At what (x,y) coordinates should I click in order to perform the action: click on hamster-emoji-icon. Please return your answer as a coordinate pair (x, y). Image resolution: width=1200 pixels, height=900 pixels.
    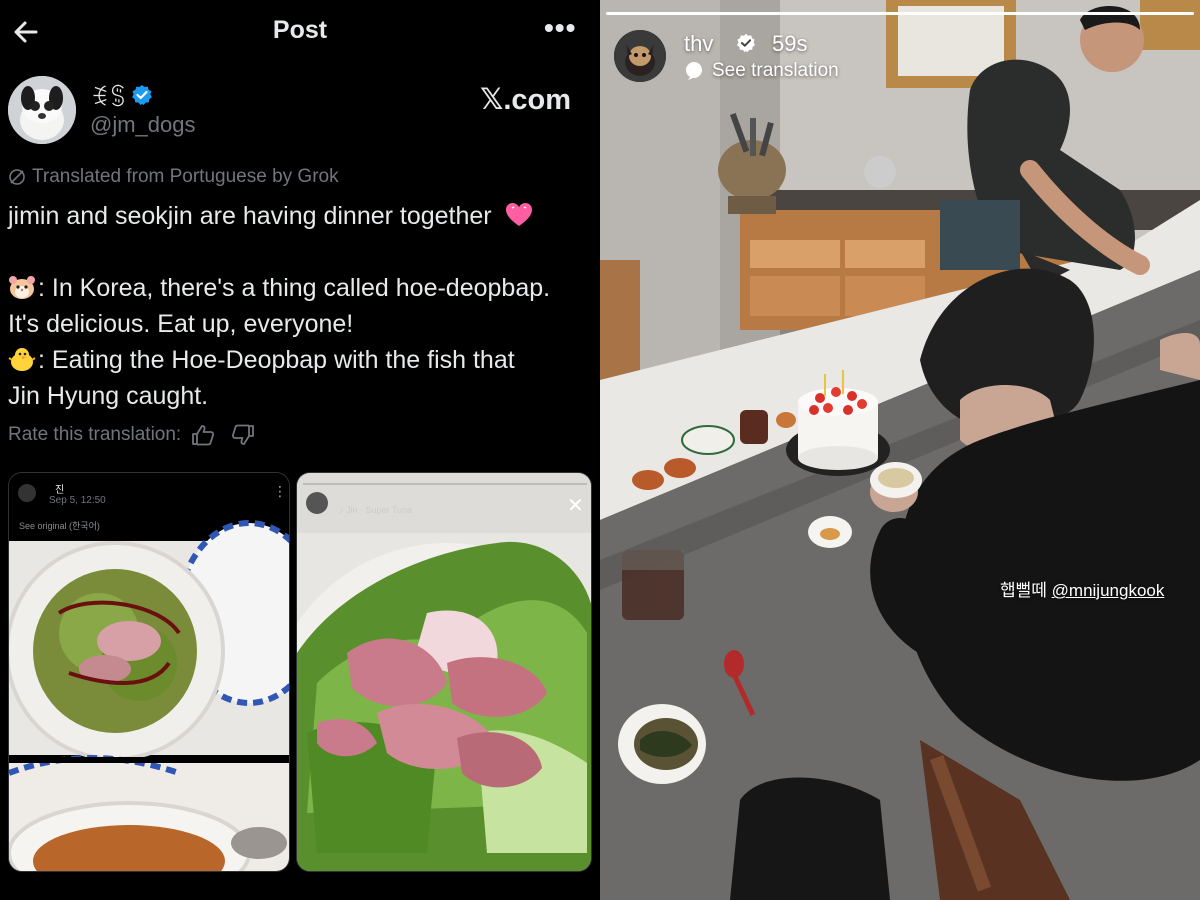
    Looking at the image, I should click on (22, 287).